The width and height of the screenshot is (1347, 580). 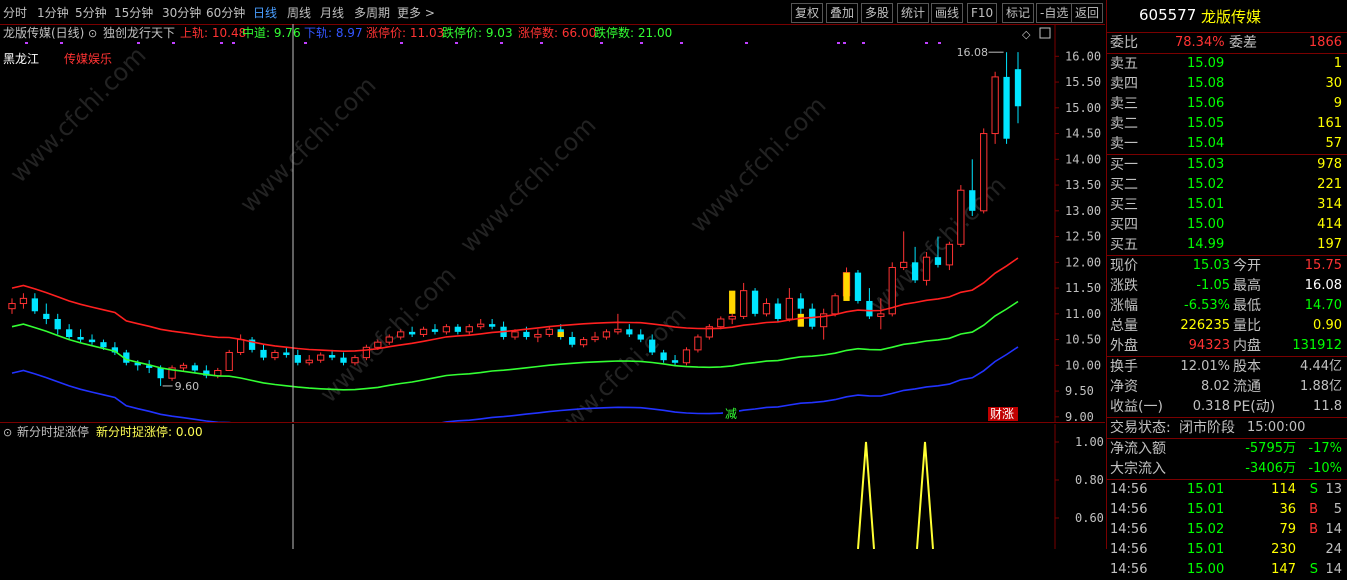 I want to click on indicator-param: 涨停价: 11.03, so click(x=405, y=32).